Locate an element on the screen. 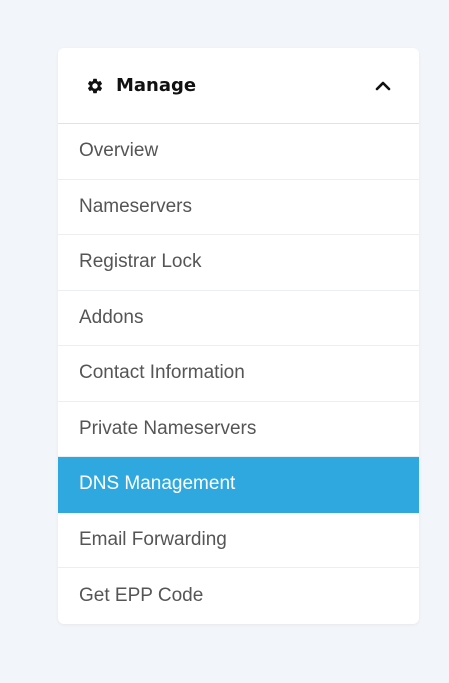 The width and height of the screenshot is (449, 683). header-left: Manage is located at coordinates (141, 85).